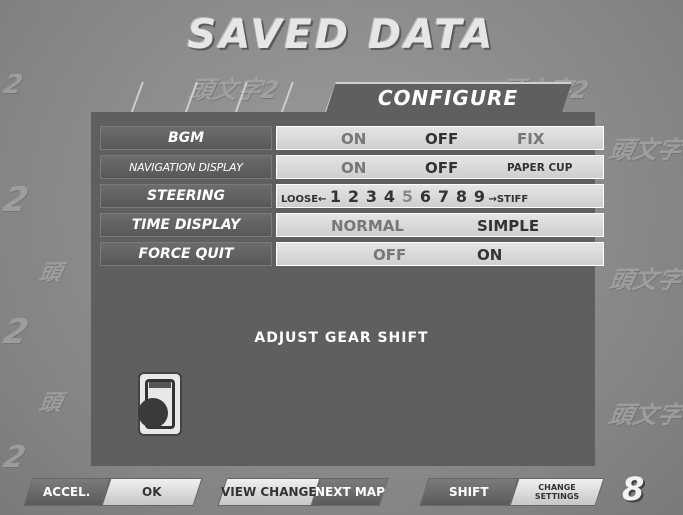  Describe the element at coordinates (371, 196) in the screenshot. I see `level-3: 3` at that location.